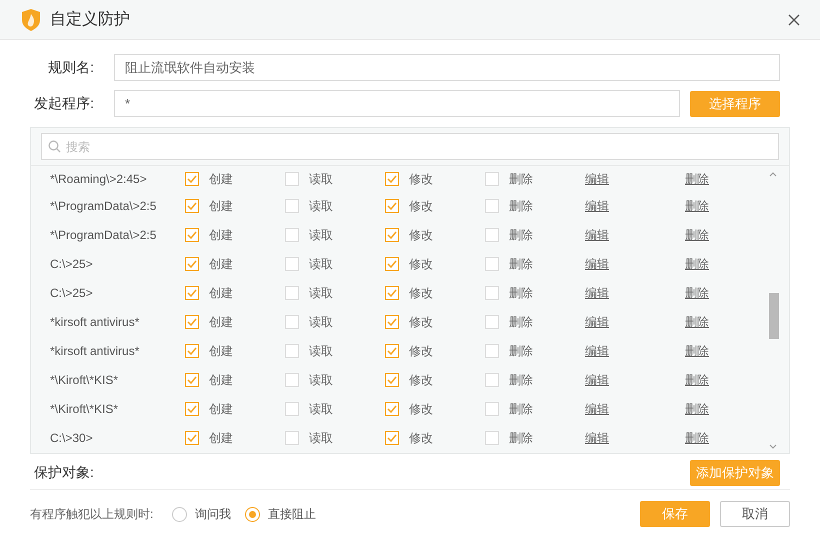 This screenshot has width=820, height=540. Describe the element at coordinates (31, 19) in the screenshot. I see `shield-flame-icon` at that location.